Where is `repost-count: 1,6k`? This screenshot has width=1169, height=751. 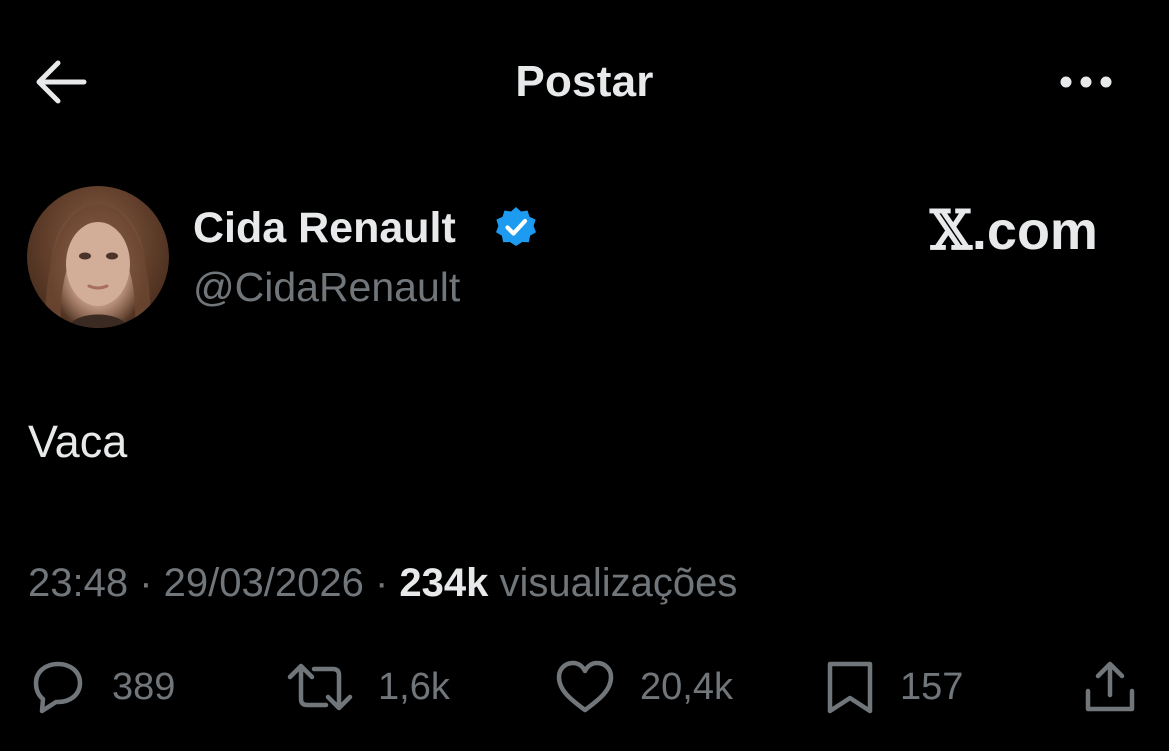 repost-count: 1,6k is located at coordinates (414, 687).